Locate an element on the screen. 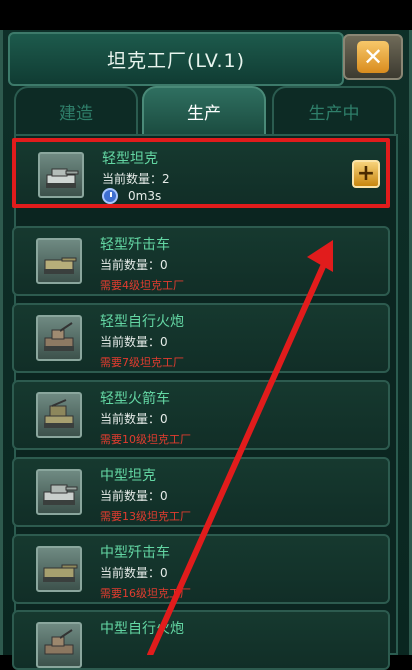 The height and width of the screenshot is (670, 412). title-bar: 坦克工厂(LV.1) is located at coordinates (176, 59).